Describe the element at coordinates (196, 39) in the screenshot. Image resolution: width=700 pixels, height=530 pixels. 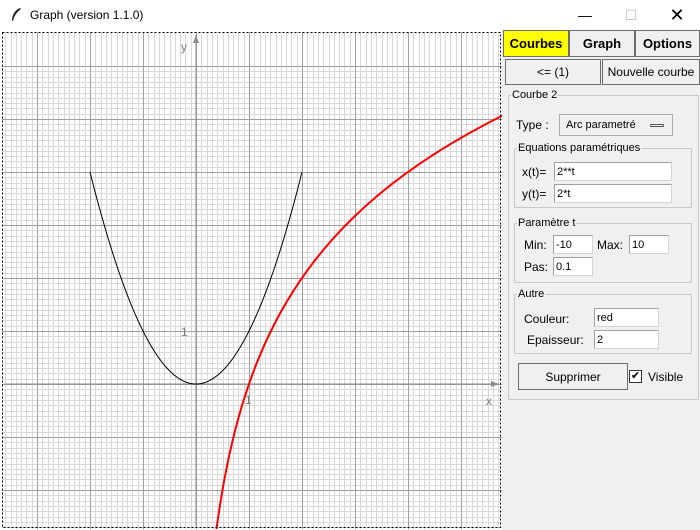
I see `y-axis-arrow-icon` at that location.